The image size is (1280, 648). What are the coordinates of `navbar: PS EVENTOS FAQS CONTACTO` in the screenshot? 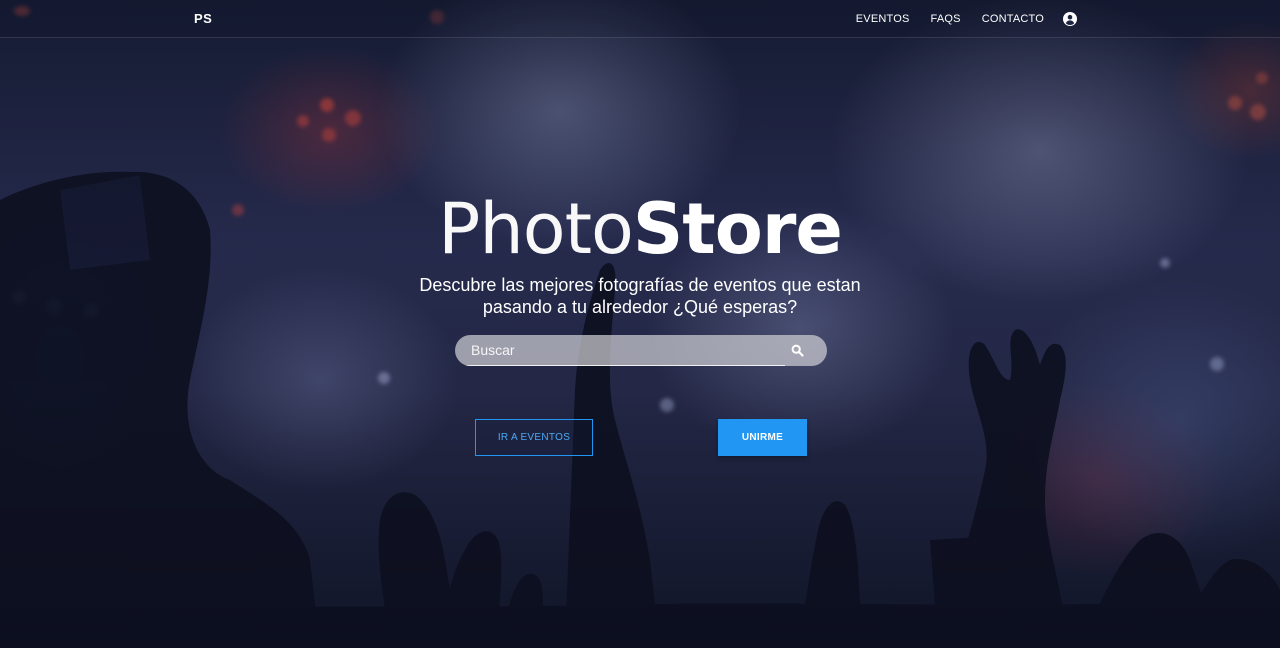 It's located at (640, 19).